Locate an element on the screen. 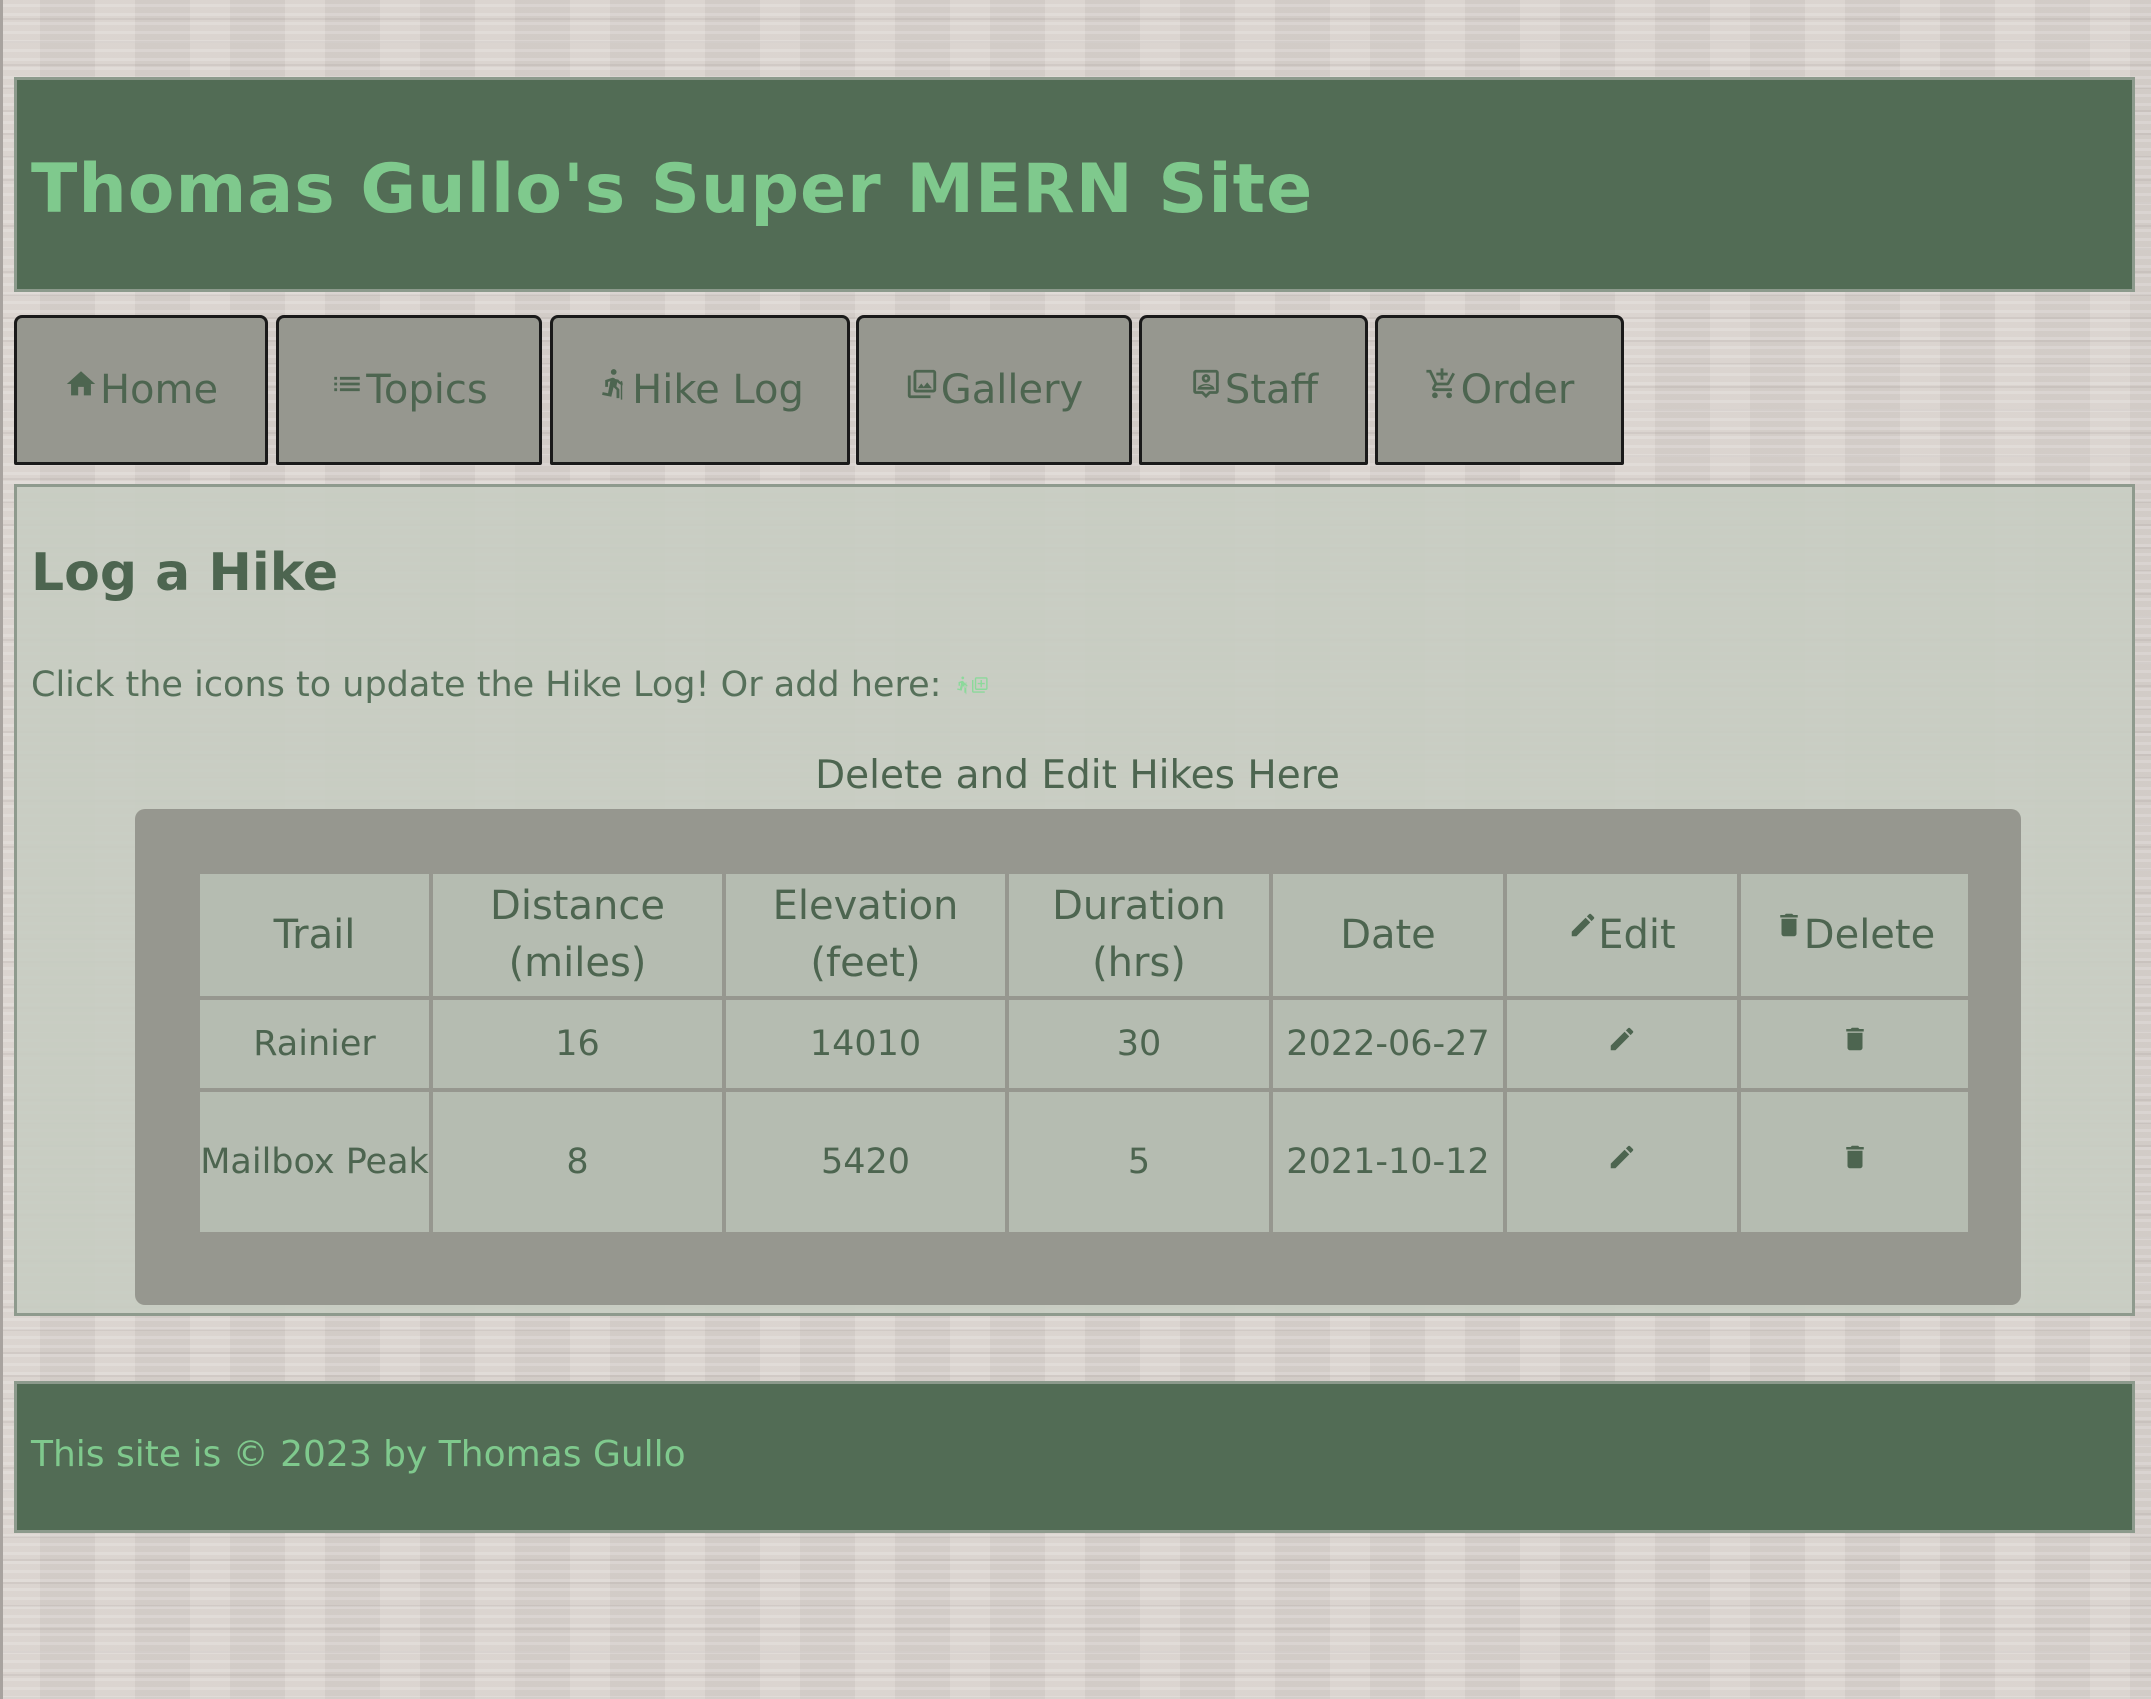 This screenshot has width=2151, height=1699. cell-date: 2021-10-12 is located at coordinates (1388, 1162).